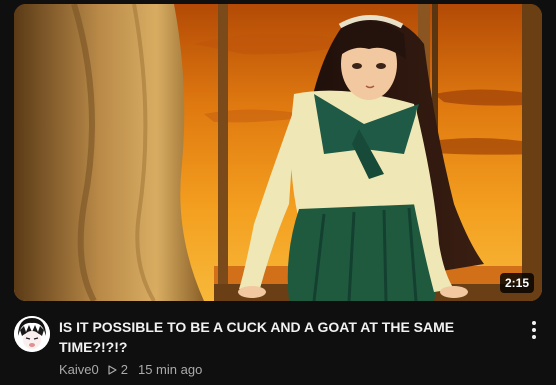 Image resolution: width=556 pixels, height=385 pixels. Describe the element at coordinates (170, 369) in the screenshot. I see `upload-age: 15 min ago` at that location.